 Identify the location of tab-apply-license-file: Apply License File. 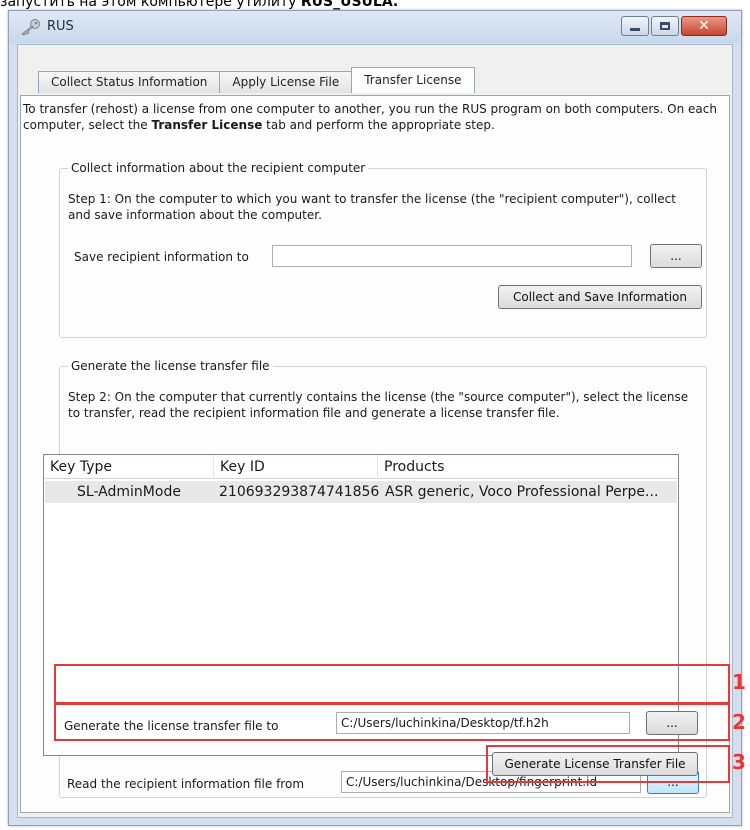
(286, 82).